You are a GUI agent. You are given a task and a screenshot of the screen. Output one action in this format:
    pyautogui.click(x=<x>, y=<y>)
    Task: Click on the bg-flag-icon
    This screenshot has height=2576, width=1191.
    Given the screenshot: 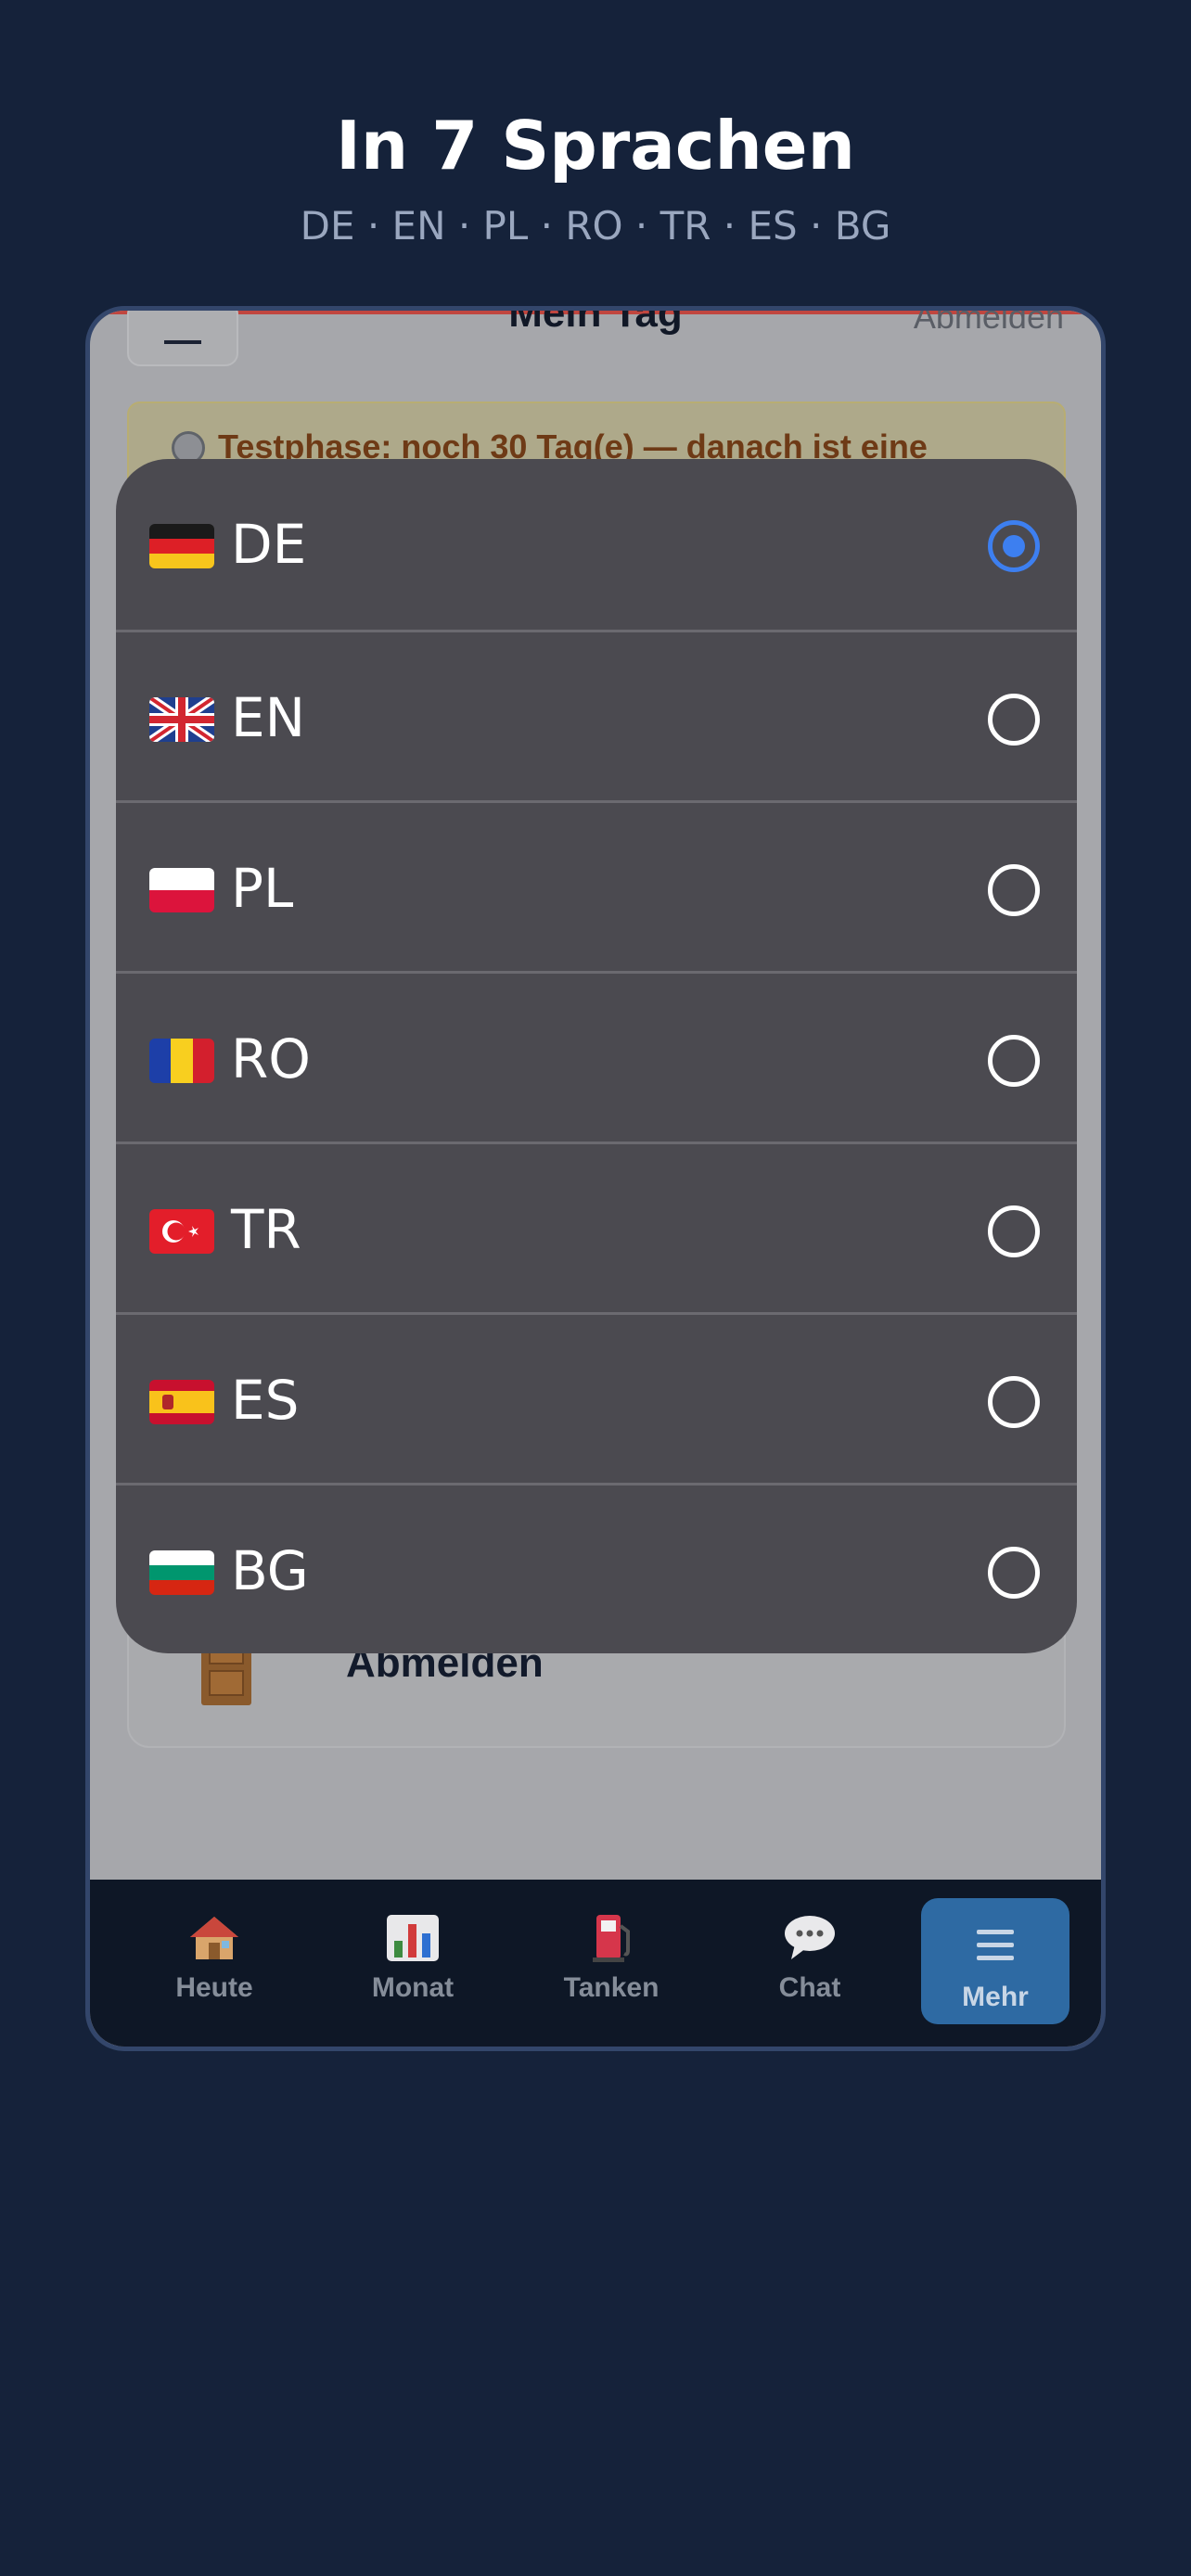 What is the action you would take?
    pyautogui.click(x=181, y=1572)
    